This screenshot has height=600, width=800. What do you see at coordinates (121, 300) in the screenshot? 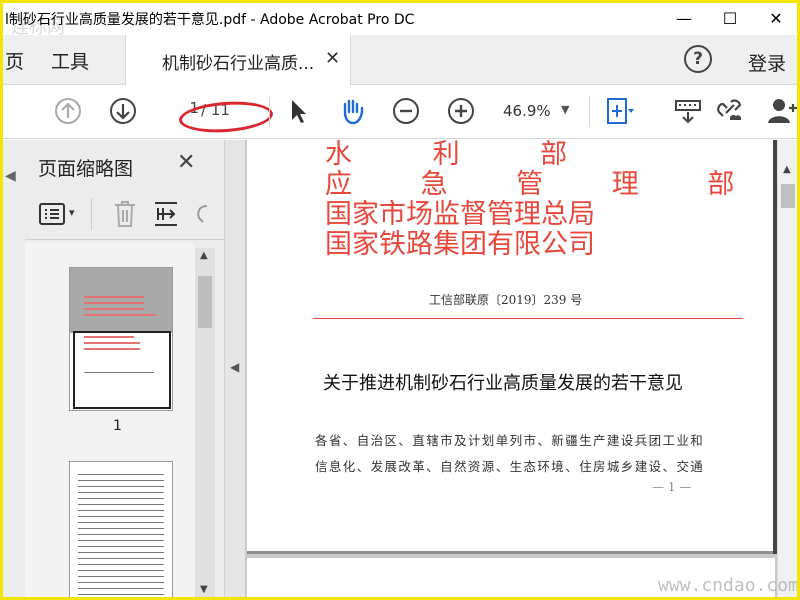
I see `thumbnail-header-block` at bounding box center [121, 300].